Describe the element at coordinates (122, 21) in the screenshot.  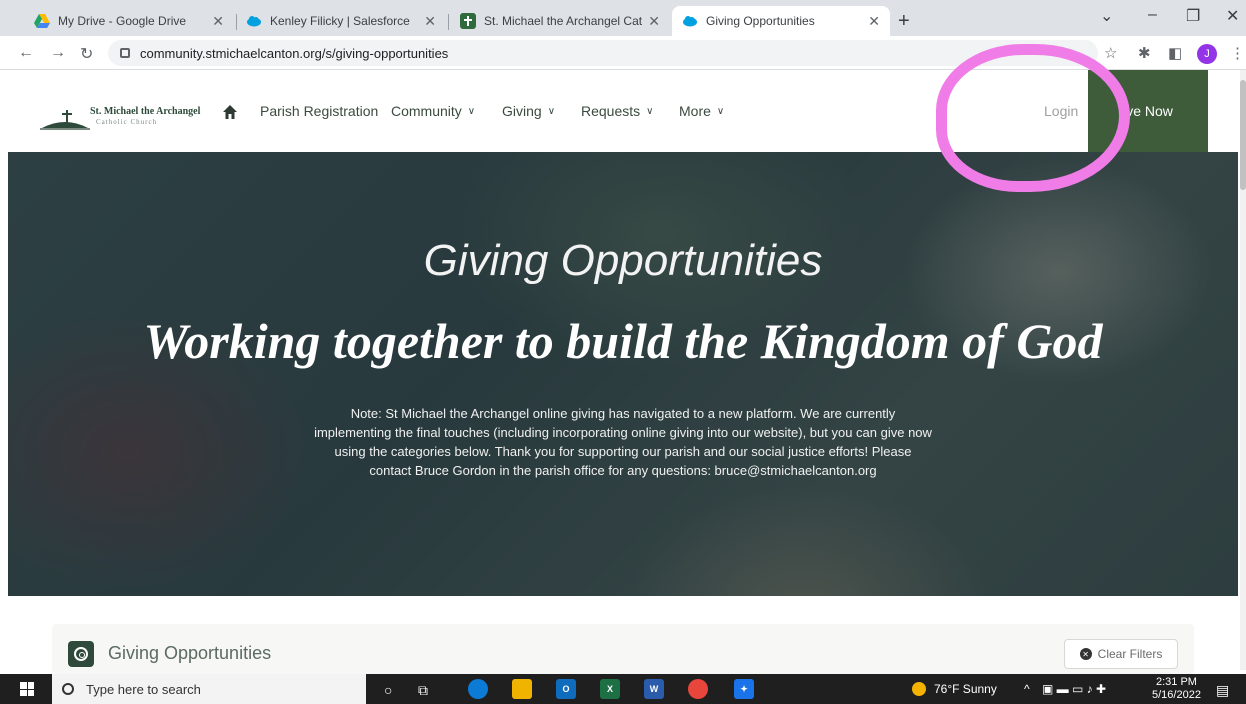
I see `tab-title: My Drive - Google Drive` at that location.